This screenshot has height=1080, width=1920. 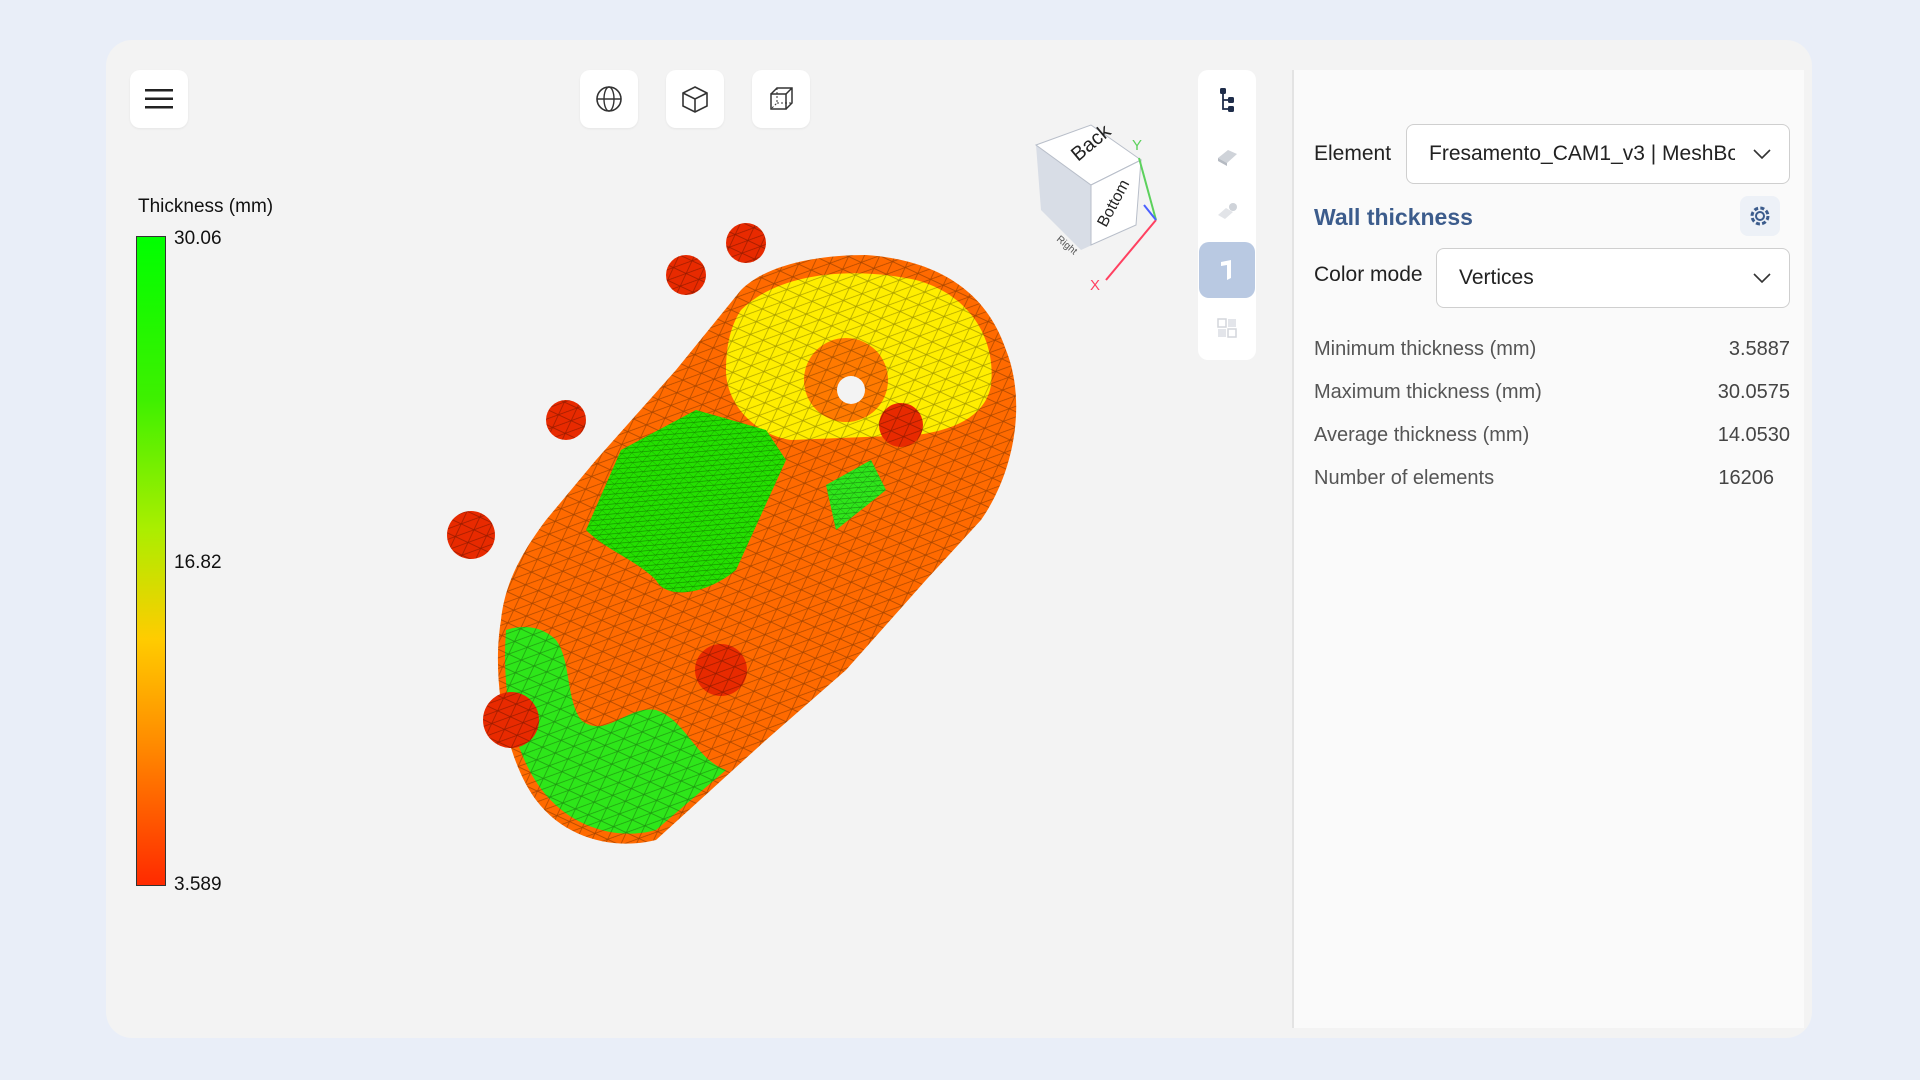 I want to click on hamburger-menu-icon, so click(x=159, y=99).